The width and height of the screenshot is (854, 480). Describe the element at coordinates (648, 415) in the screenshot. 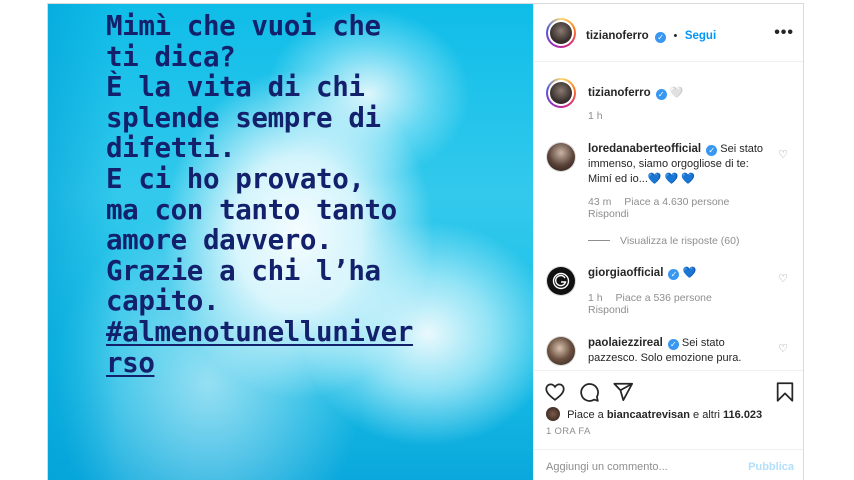

I see `likes-user: biancaatrevisan` at that location.